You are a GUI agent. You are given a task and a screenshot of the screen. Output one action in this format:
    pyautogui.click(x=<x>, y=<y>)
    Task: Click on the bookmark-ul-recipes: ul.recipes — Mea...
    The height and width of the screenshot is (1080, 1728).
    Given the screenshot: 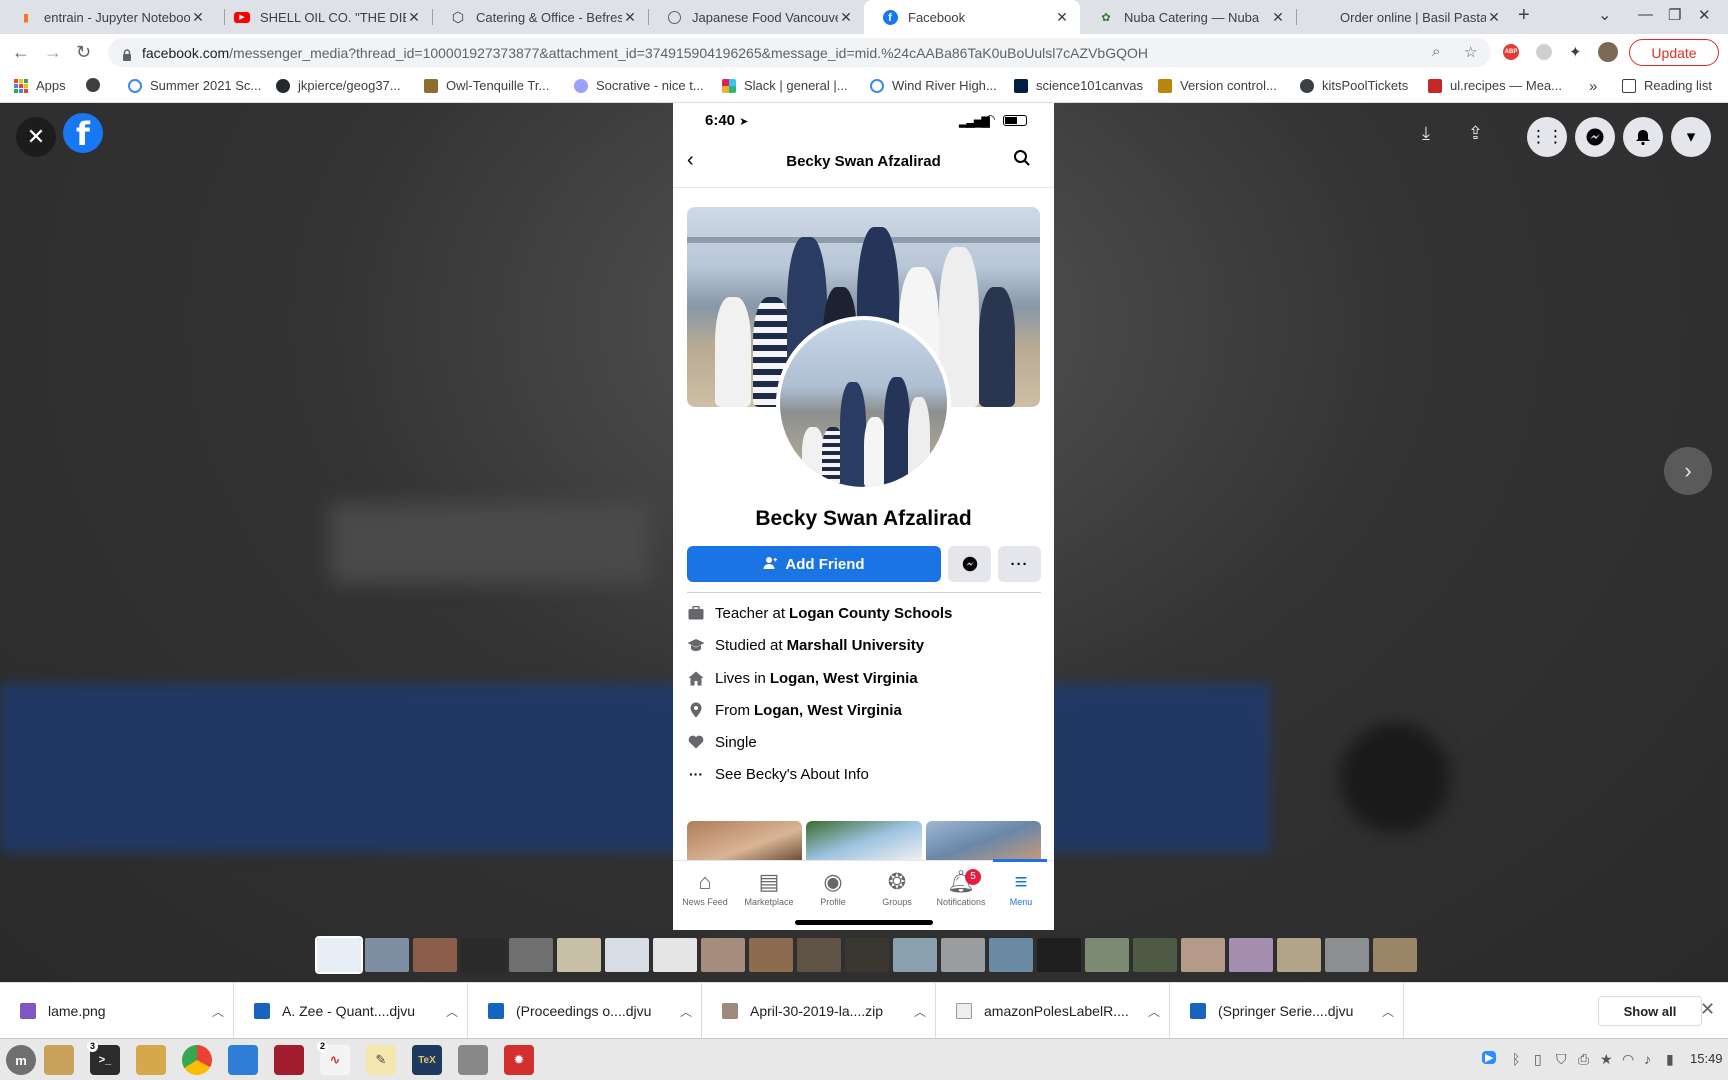 What is the action you would take?
    pyautogui.click(x=1495, y=85)
    